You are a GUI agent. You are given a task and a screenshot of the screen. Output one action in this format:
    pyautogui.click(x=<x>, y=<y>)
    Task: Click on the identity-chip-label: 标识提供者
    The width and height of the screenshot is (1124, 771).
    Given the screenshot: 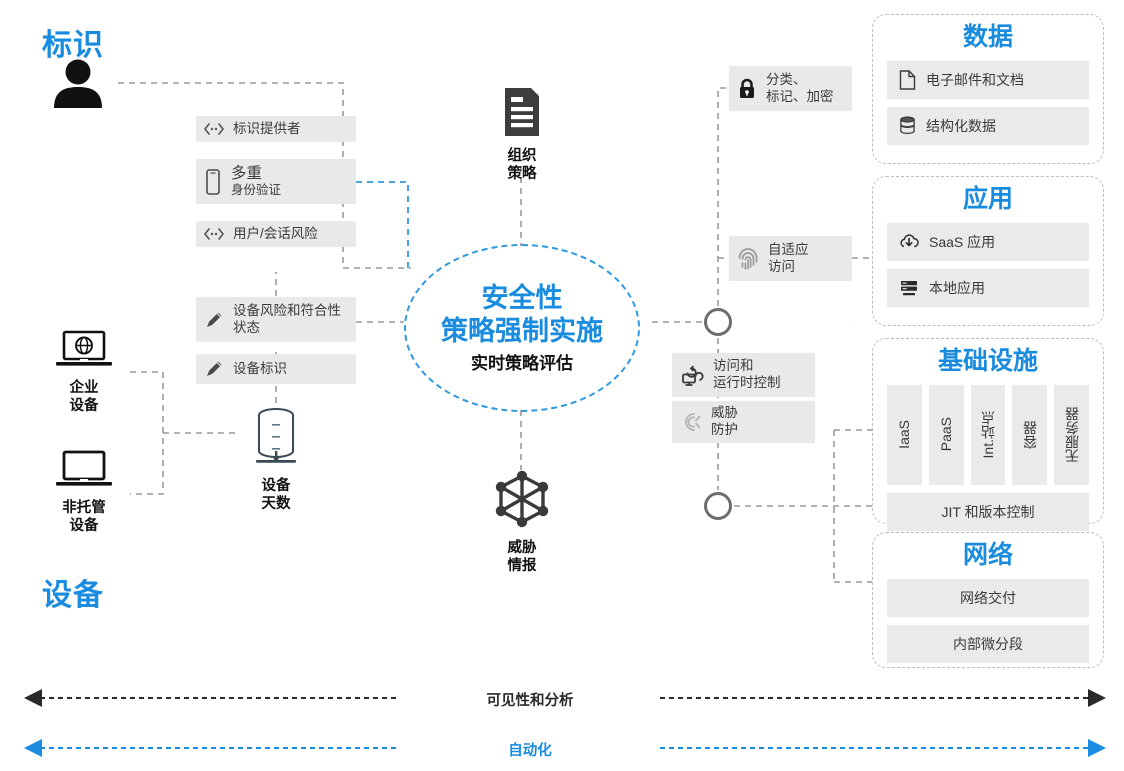 What is the action you would take?
    pyautogui.click(x=267, y=128)
    